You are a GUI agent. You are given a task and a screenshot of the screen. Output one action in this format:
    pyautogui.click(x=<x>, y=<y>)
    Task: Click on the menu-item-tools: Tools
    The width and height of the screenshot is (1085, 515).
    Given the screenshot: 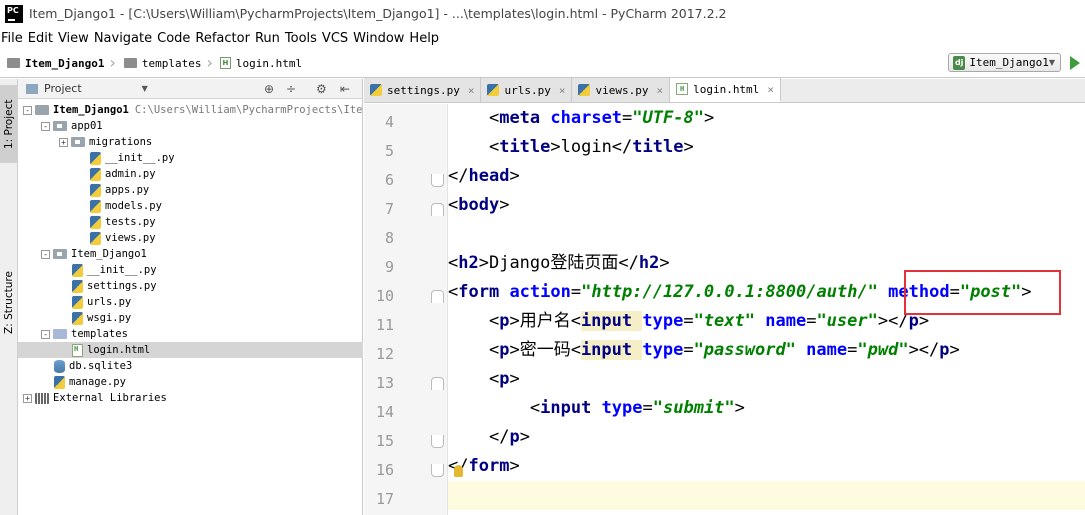 What is the action you would take?
    pyautogui.click(x=303, y=38)
    